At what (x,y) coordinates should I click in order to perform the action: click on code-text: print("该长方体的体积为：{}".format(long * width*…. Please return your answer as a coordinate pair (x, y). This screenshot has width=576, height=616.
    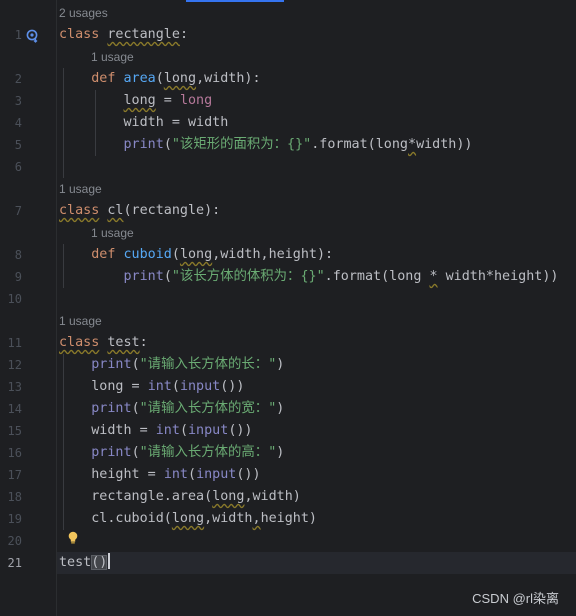
    Looking at the image, I should click on (309, 277).